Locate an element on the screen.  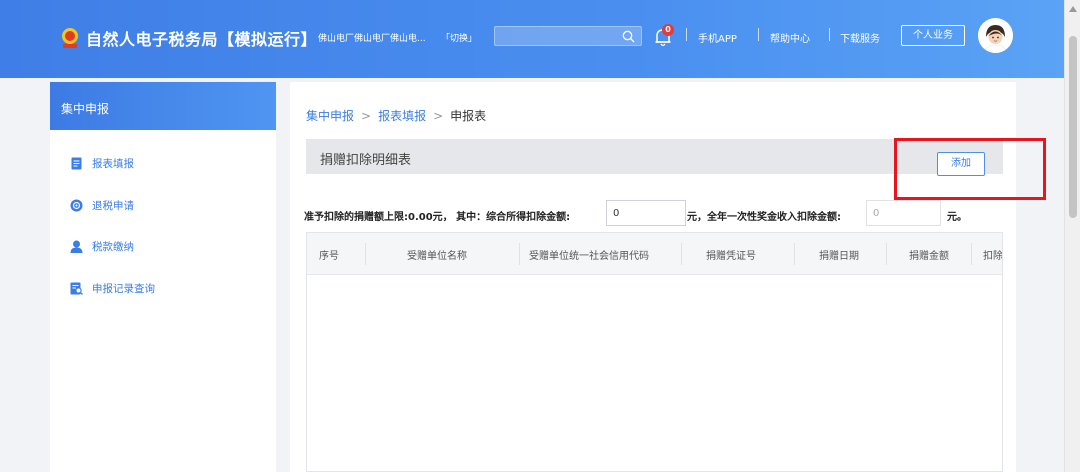
comprehensive-deduction-input is located at coordinates (646, 213).